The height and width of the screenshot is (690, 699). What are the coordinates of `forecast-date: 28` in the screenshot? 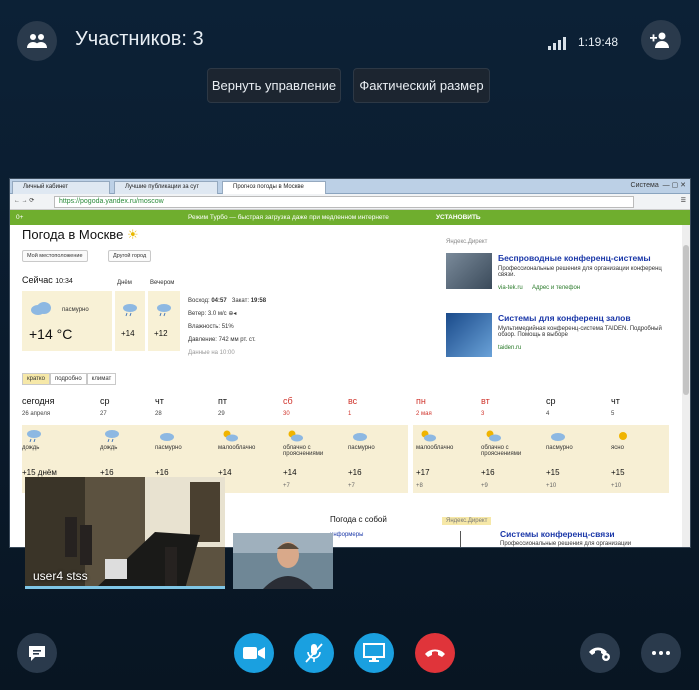 It's located at (158, 414).